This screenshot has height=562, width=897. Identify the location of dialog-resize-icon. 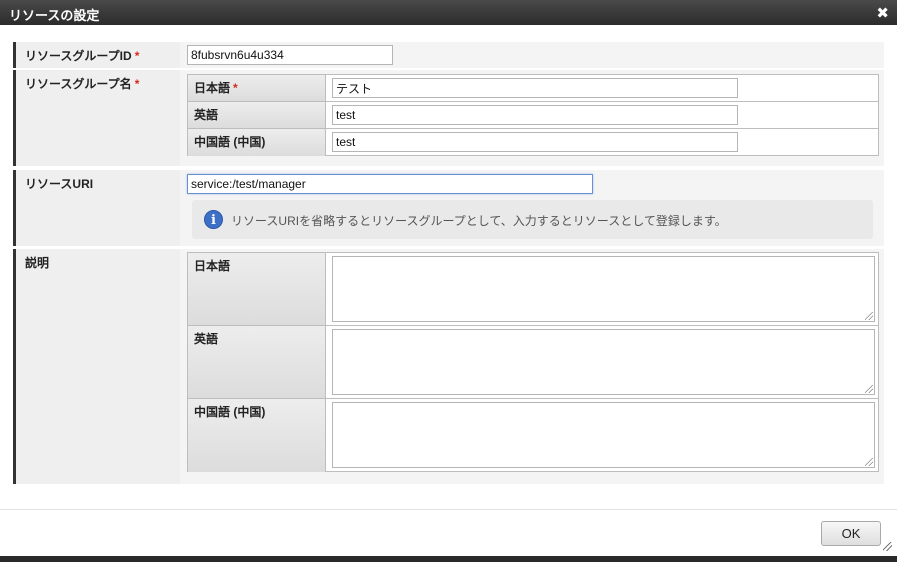
(887, 546).